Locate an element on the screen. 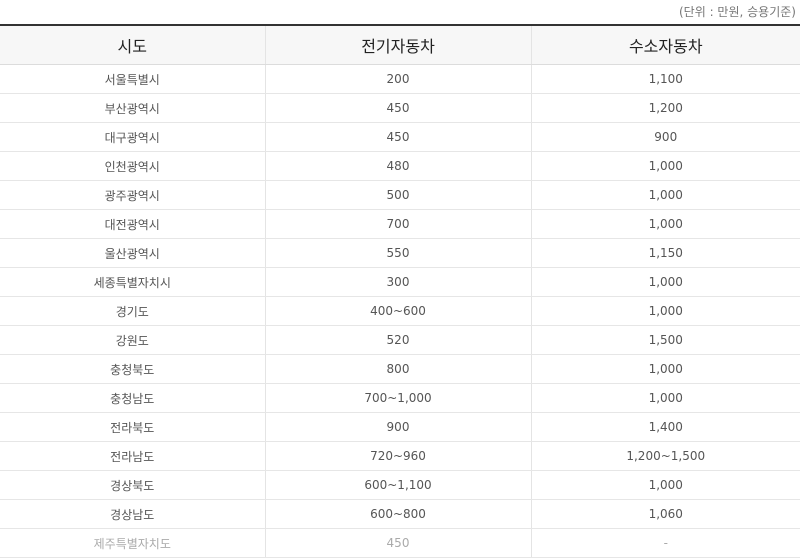 The image size is (800, 558). electric-subsidy-cell: 800 is located at coordinates (397, 369).